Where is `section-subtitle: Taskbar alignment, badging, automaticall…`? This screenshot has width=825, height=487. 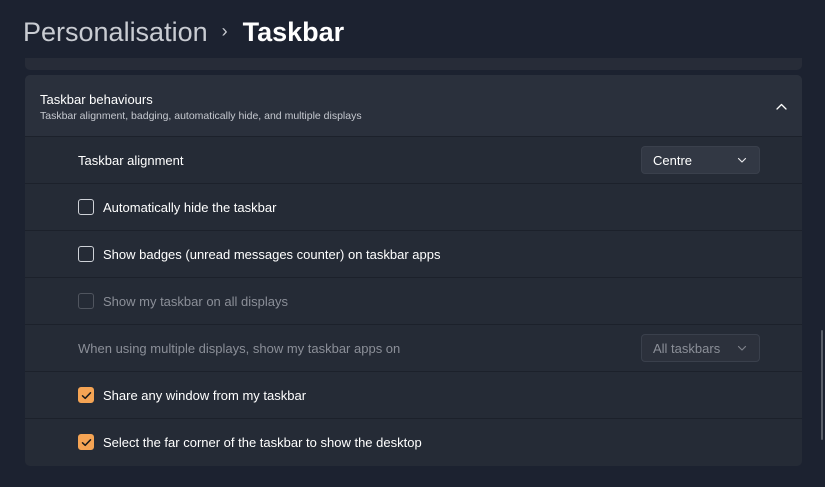
section-subtitle: Taskbar alignment, badging, automaticall… is located at coordinates (201, 116).